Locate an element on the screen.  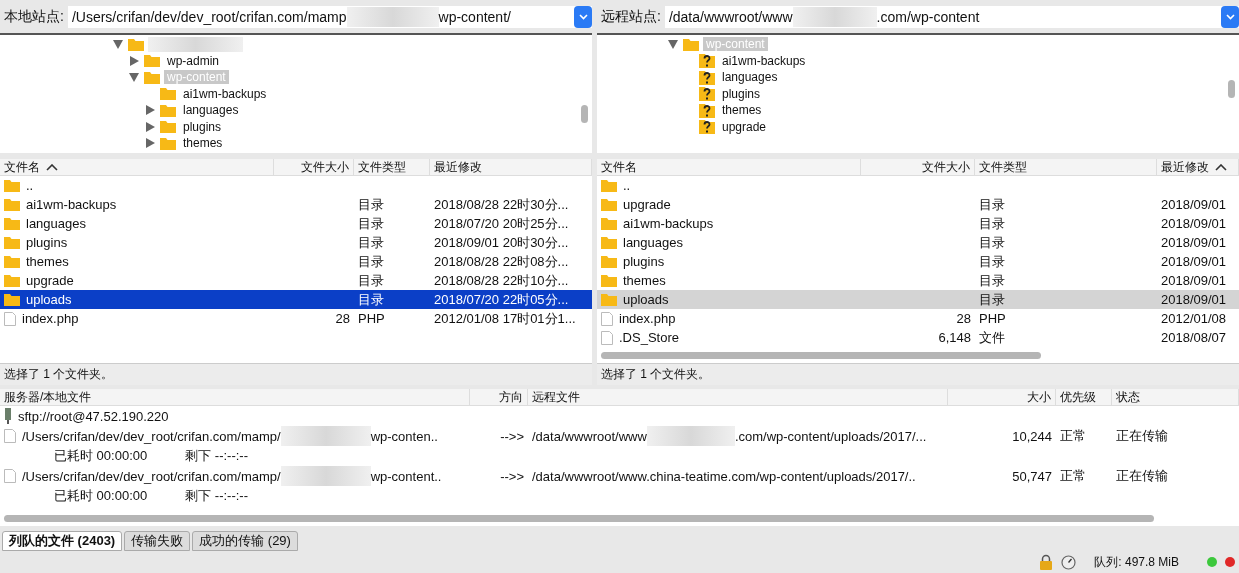
column-header: 大小 is located at coordinates (1002, 398).